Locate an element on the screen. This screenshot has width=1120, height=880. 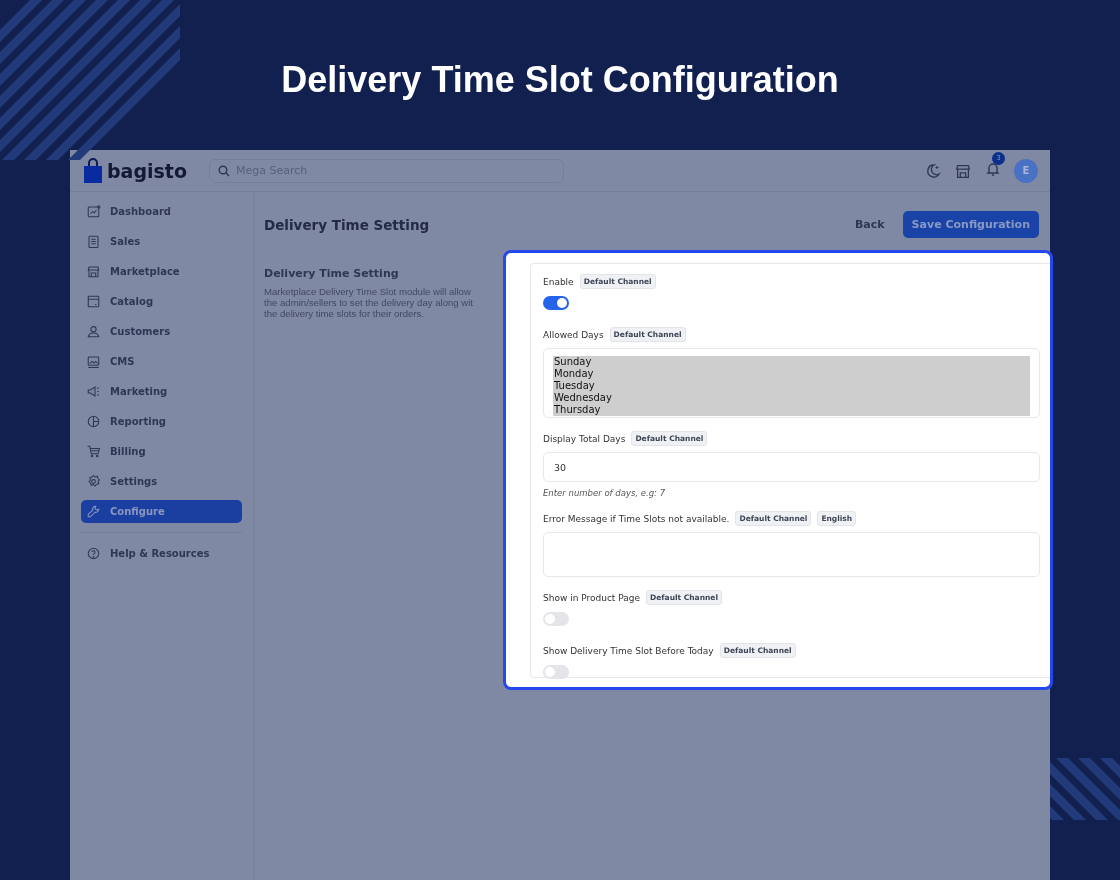
sidebar-item: Settings is located at coordinates (161, 481).